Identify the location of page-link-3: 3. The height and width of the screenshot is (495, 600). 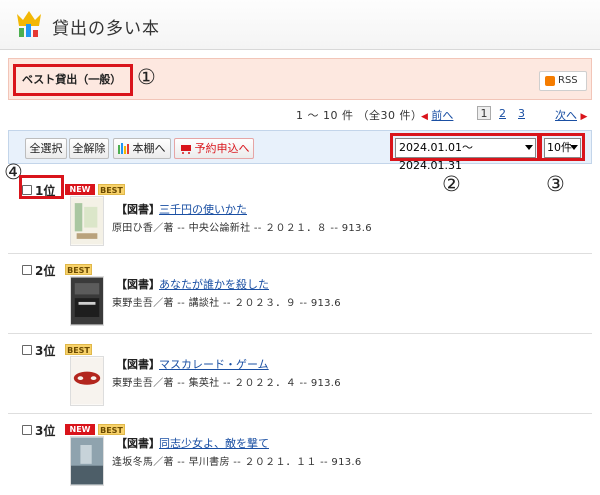
(521, 113).